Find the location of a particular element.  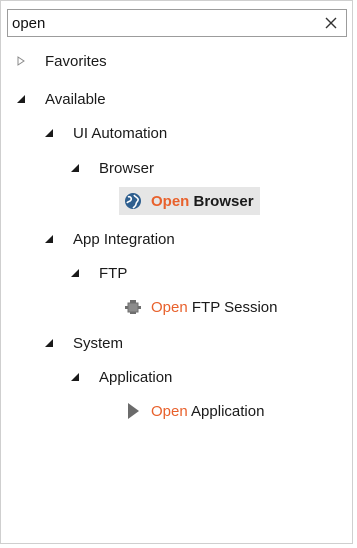

tree-node-available: Available is located at coordinates (60, 99).